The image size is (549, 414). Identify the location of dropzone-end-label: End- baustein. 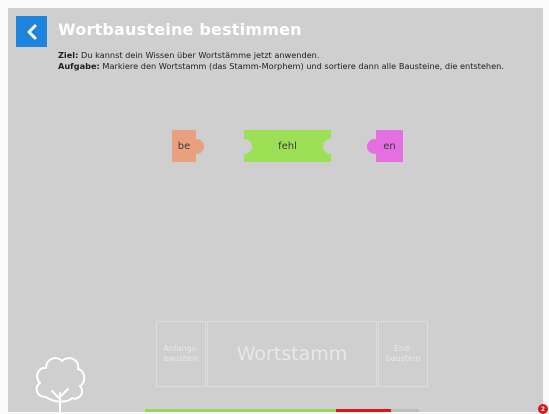
(403, 353).